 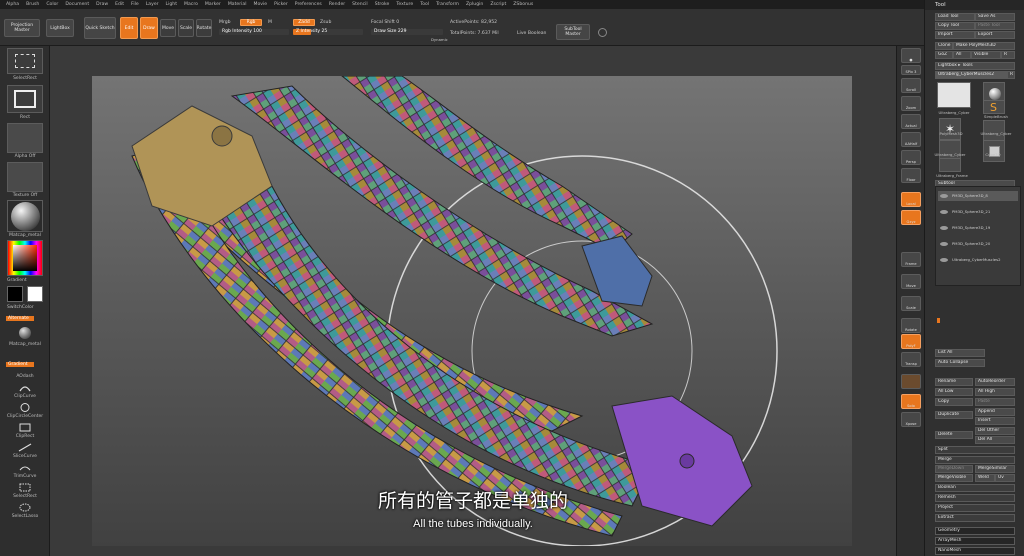 What do you see at coordinates (995, 469) in the screenshot?
I see `merge-similar-button: MergeSimilar` at bounding box center [995, 469].